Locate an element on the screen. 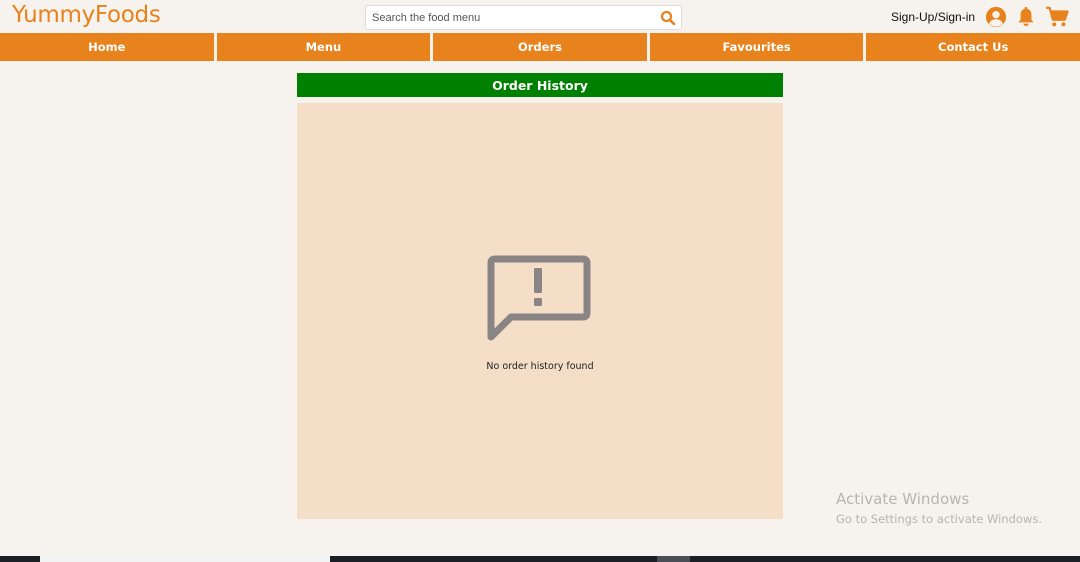 This screenshot has width=1080, height=562. empty-state-message: No order history found is located at coordinates (540, 366).